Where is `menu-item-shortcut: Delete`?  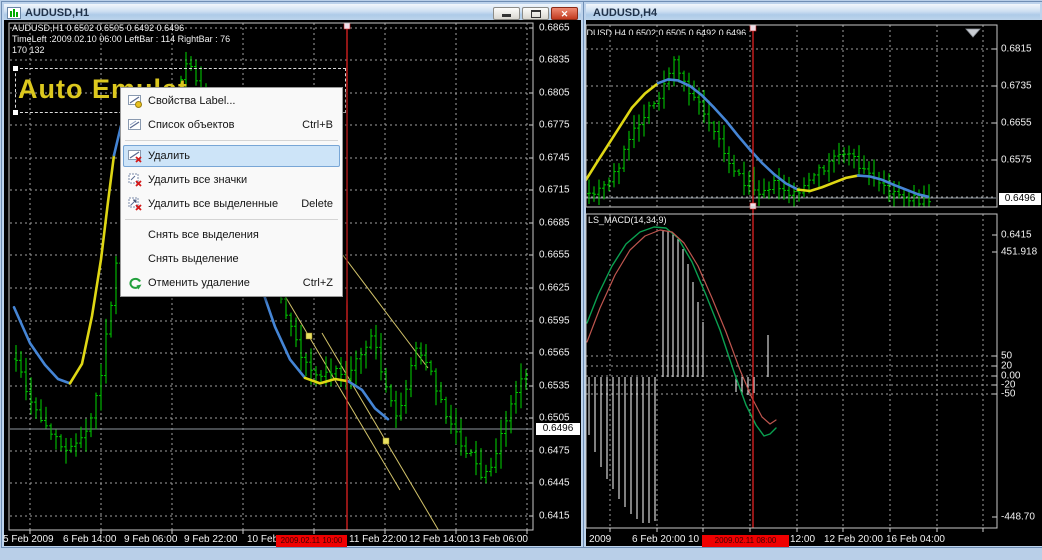
menu-item-shortcut: Delete is located at coordinates (317, 204).